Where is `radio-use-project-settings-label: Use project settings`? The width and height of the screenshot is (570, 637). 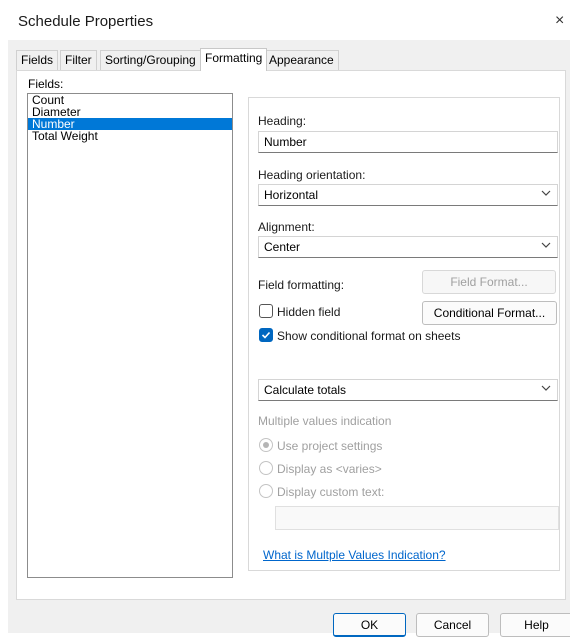 radio-use-project-settings-label: Use project settings is located at coordinates (330, 446).